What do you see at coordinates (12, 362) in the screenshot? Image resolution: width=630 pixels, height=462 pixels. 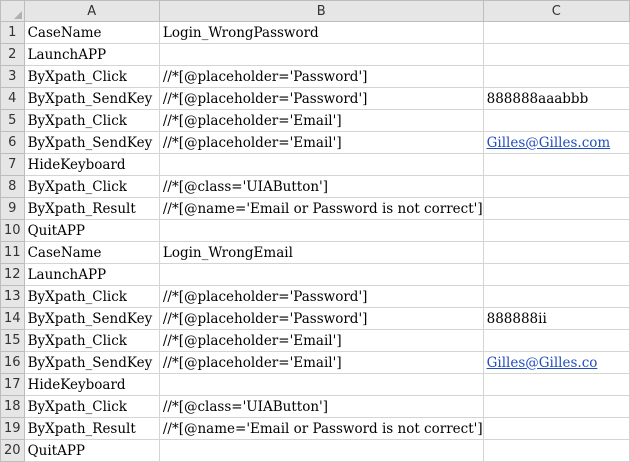 I see `row-header: 16` at bounding box center [12, 362].